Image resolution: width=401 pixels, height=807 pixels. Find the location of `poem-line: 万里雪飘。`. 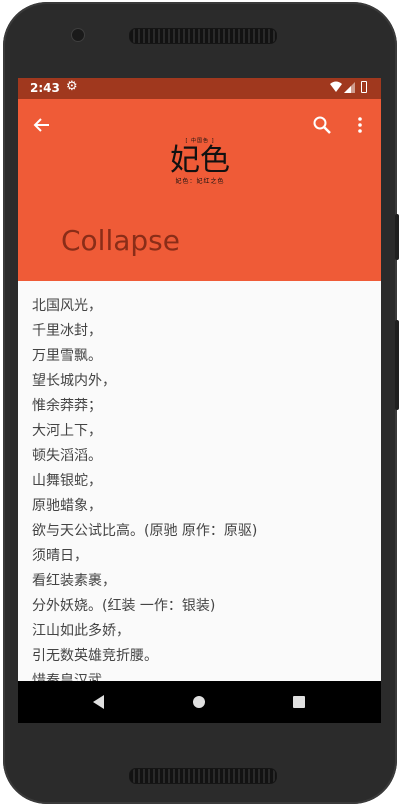

poem-line: 万里雪飘。 is located at coordinates (67, 356).